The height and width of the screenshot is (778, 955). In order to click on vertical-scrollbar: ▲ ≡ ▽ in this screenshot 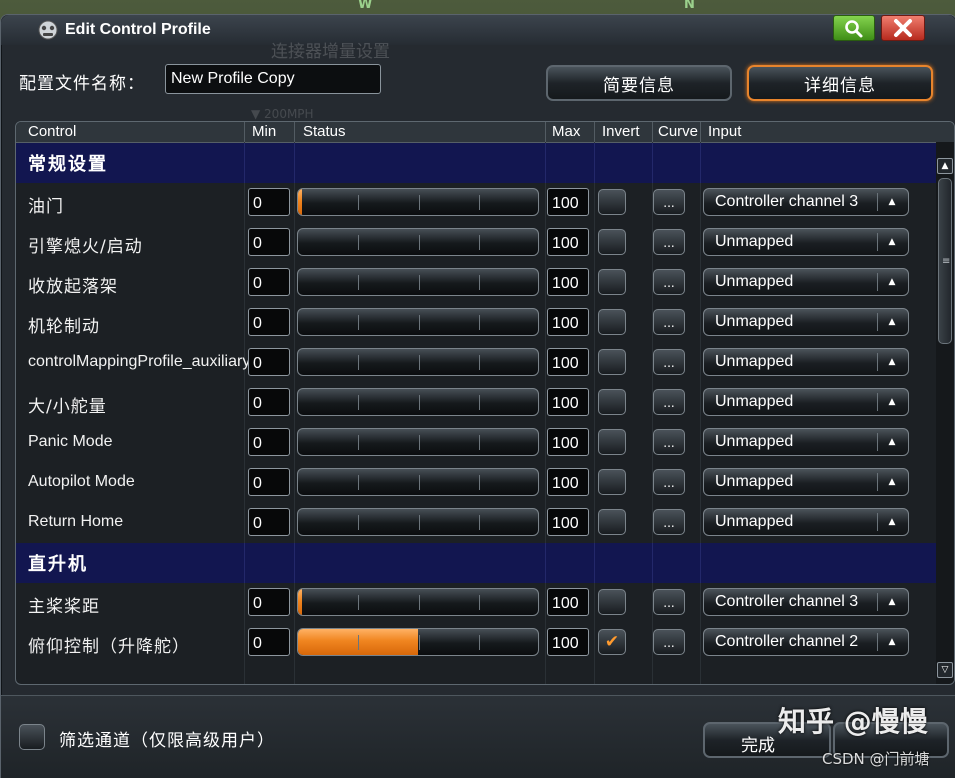, I will do `click(945, 413)`.